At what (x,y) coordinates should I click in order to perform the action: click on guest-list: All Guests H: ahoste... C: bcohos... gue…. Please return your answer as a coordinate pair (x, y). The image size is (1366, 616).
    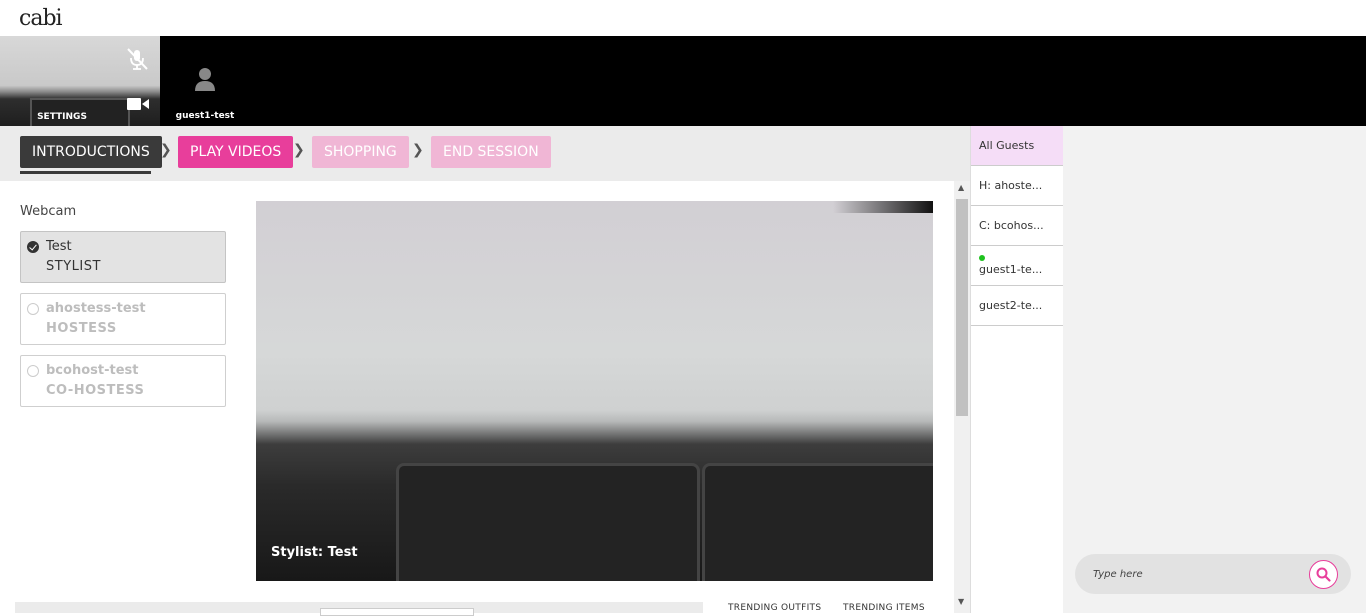
    Looking at the image, I should click on (1017, 369).